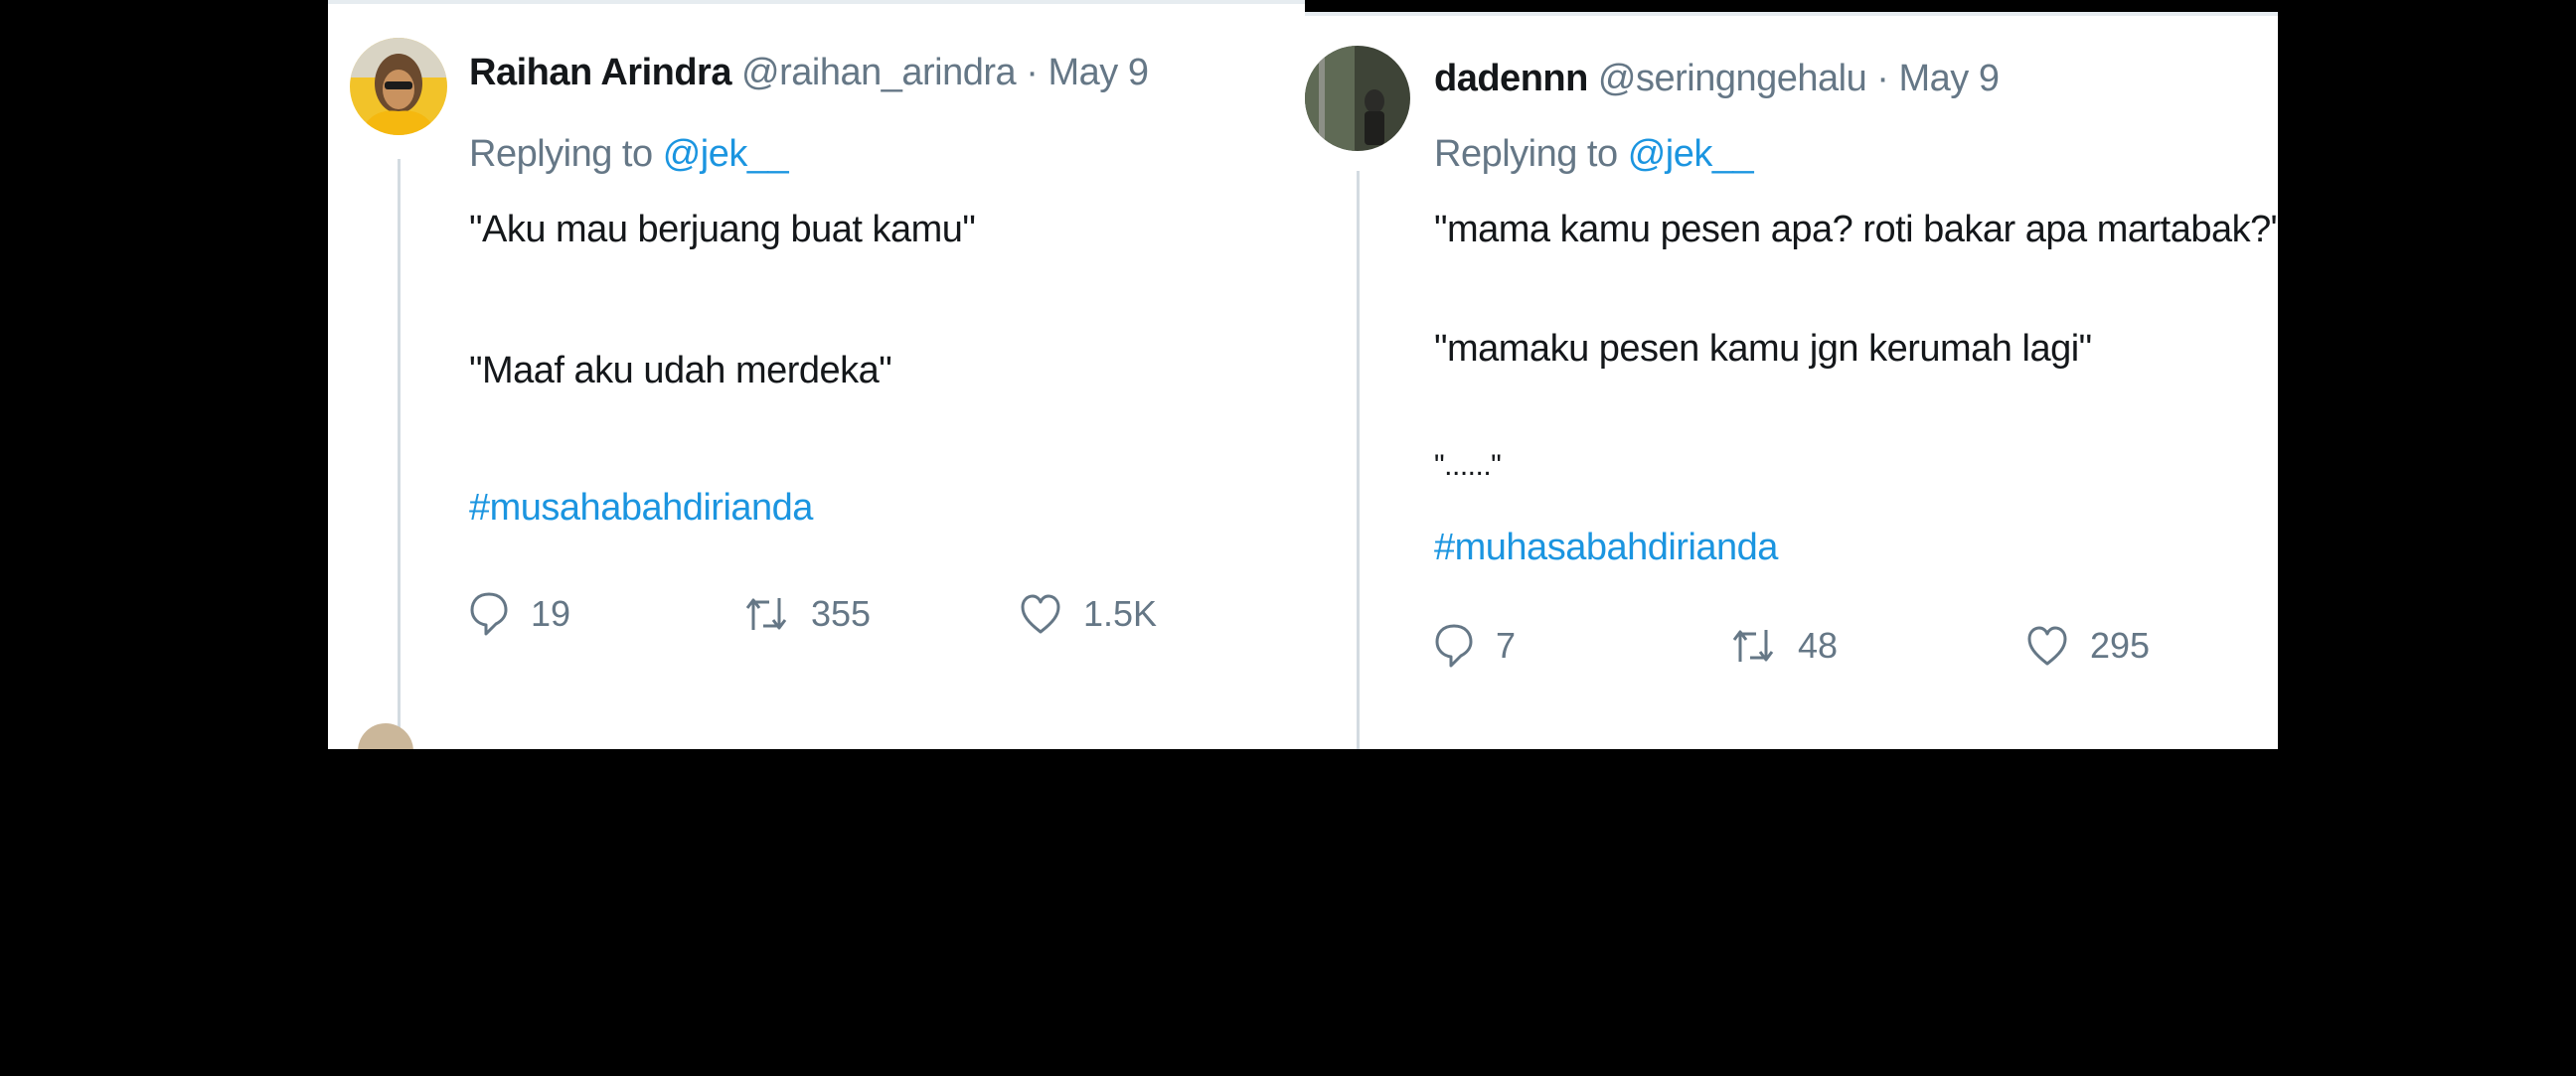 The height and width of the screenshot is (1076, 2576). What do you see at coordinates (1818, 645) in the screenshot?
I see `retweet-count: 48` at bounding box center [1818, 645].